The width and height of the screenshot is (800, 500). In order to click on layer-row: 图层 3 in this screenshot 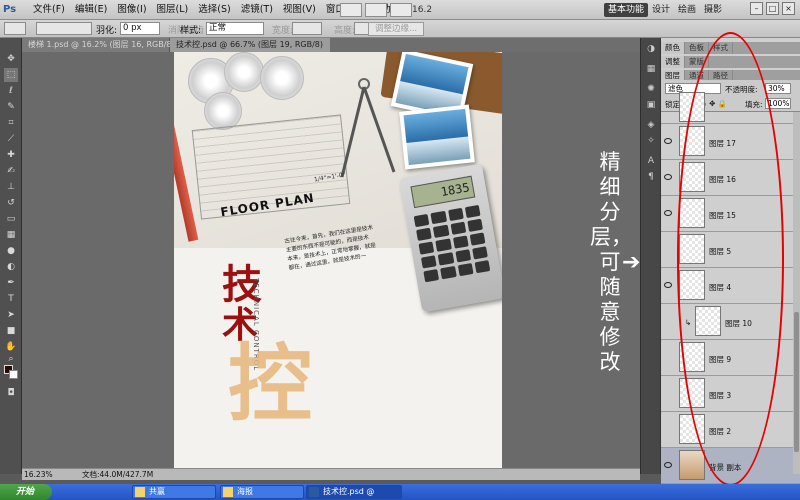, I will do `click(730, 394)`.